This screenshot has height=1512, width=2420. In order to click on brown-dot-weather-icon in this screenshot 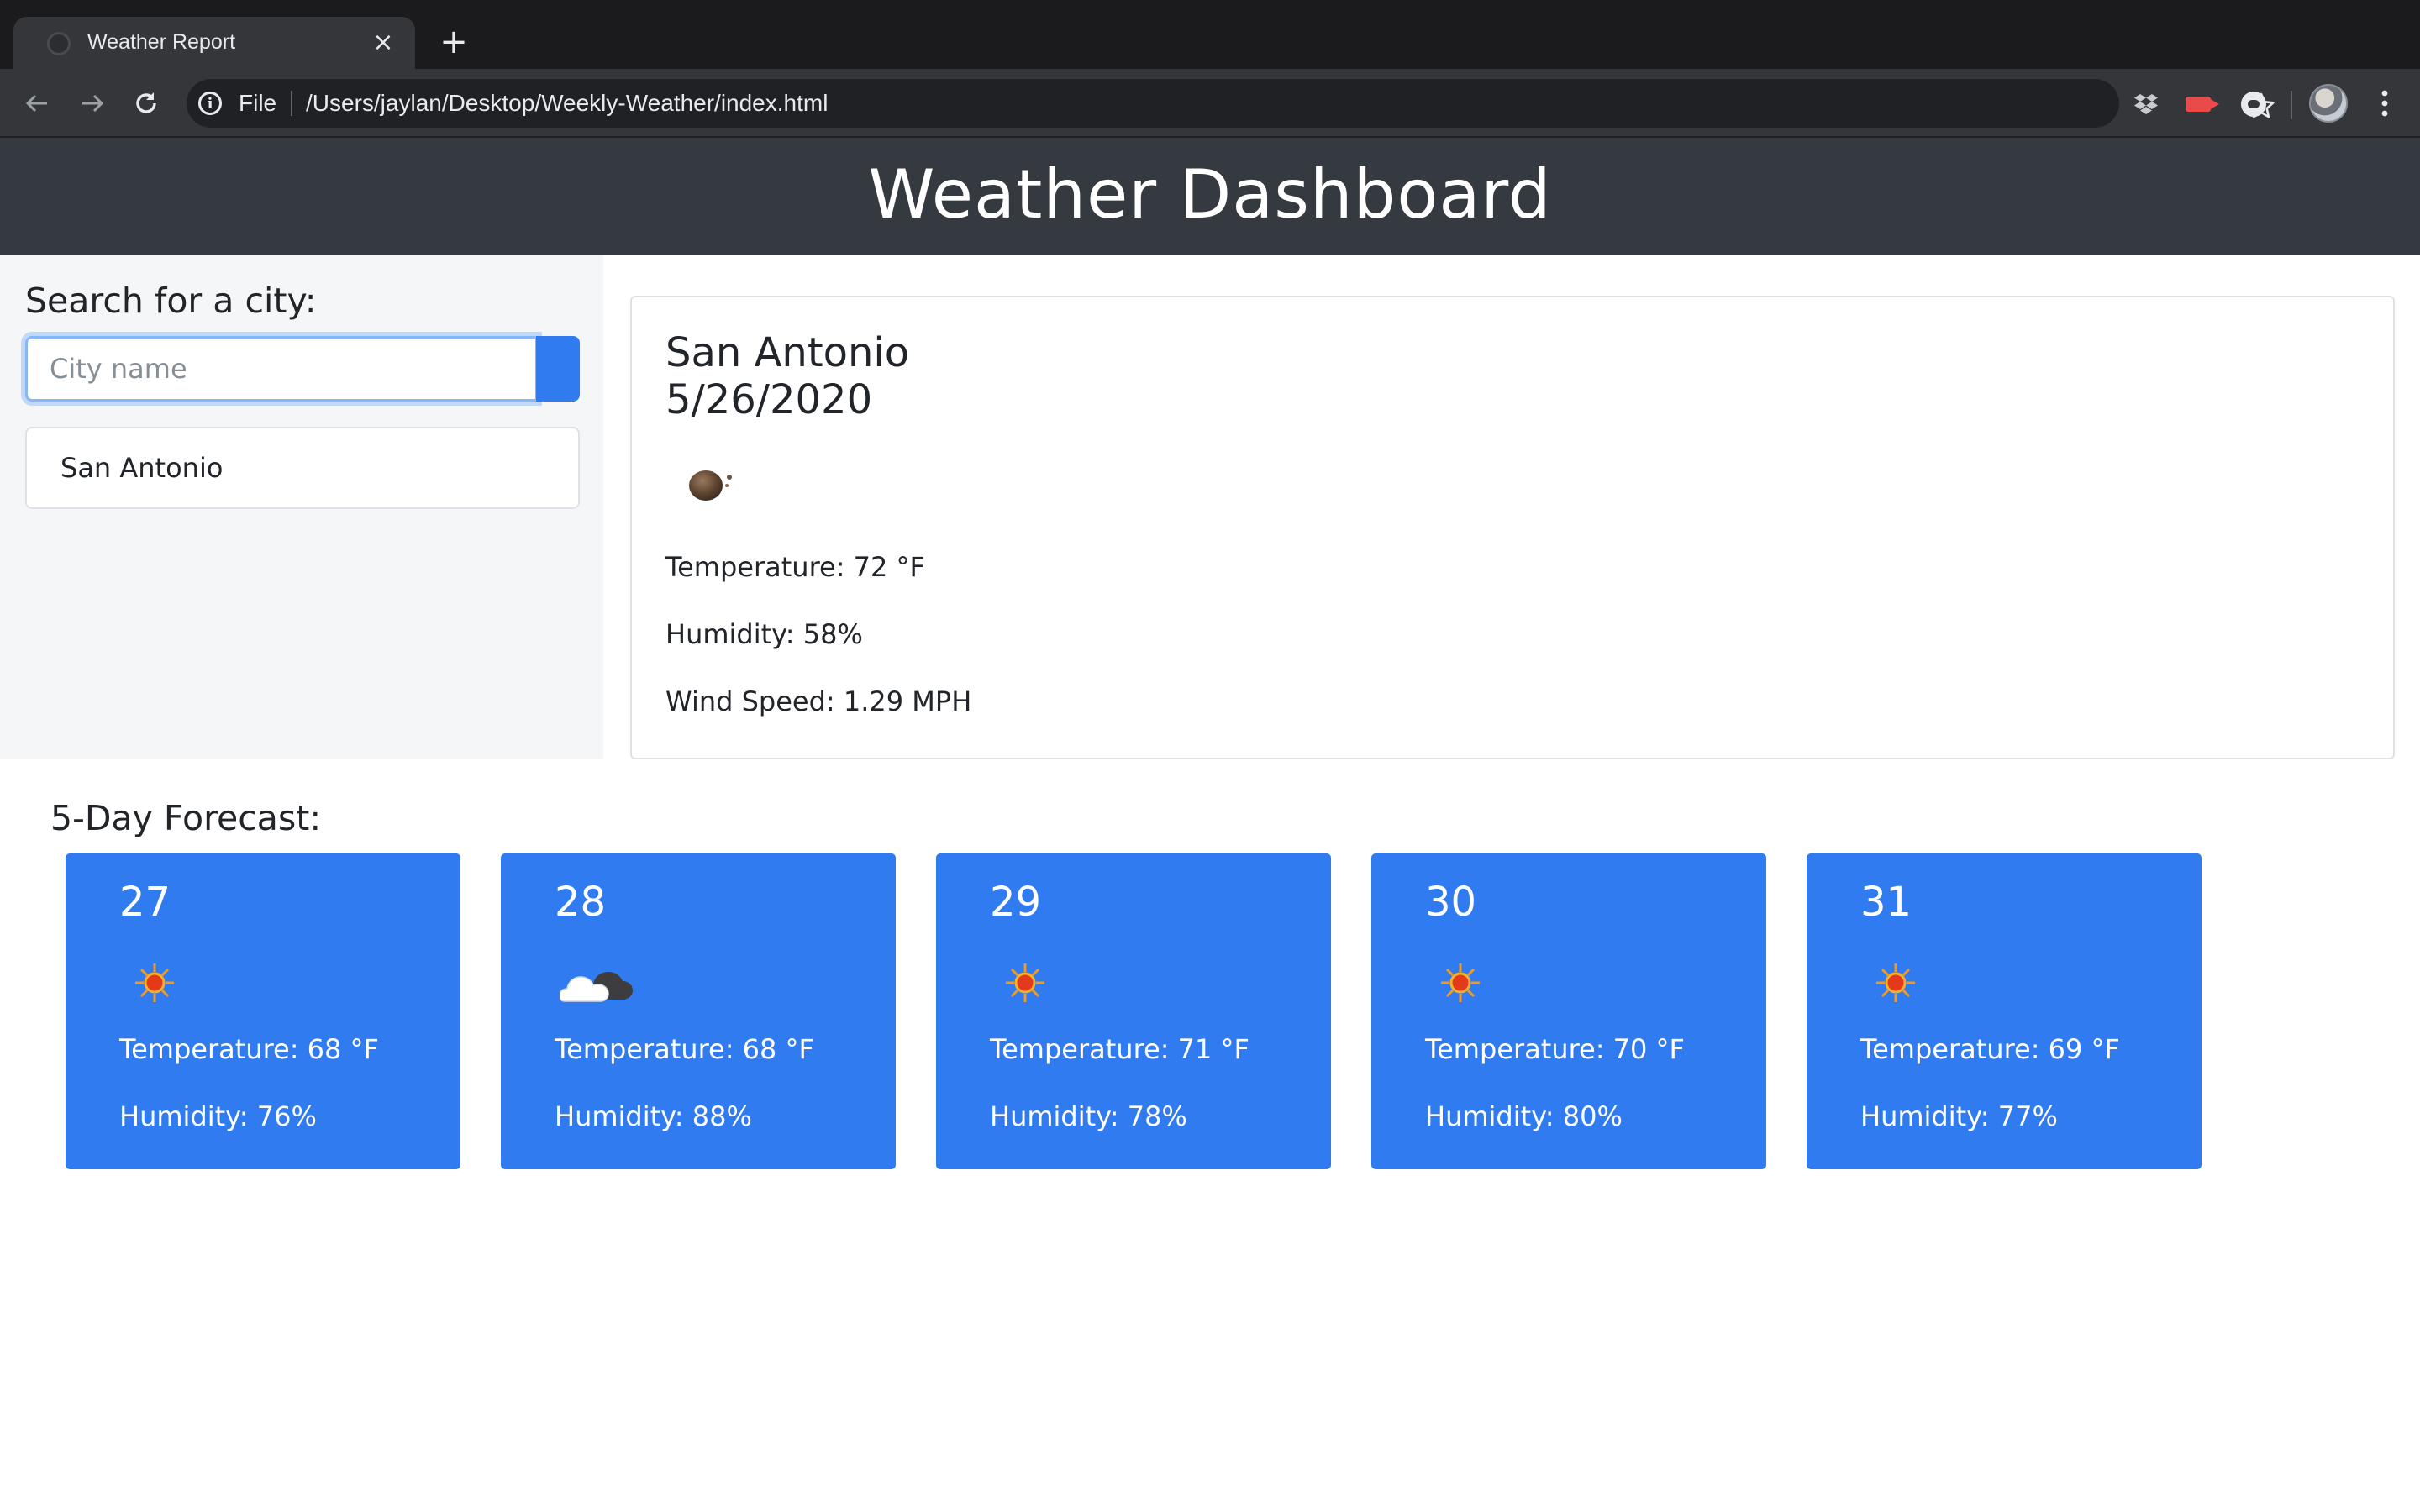, I will do `click(709, 484)`.